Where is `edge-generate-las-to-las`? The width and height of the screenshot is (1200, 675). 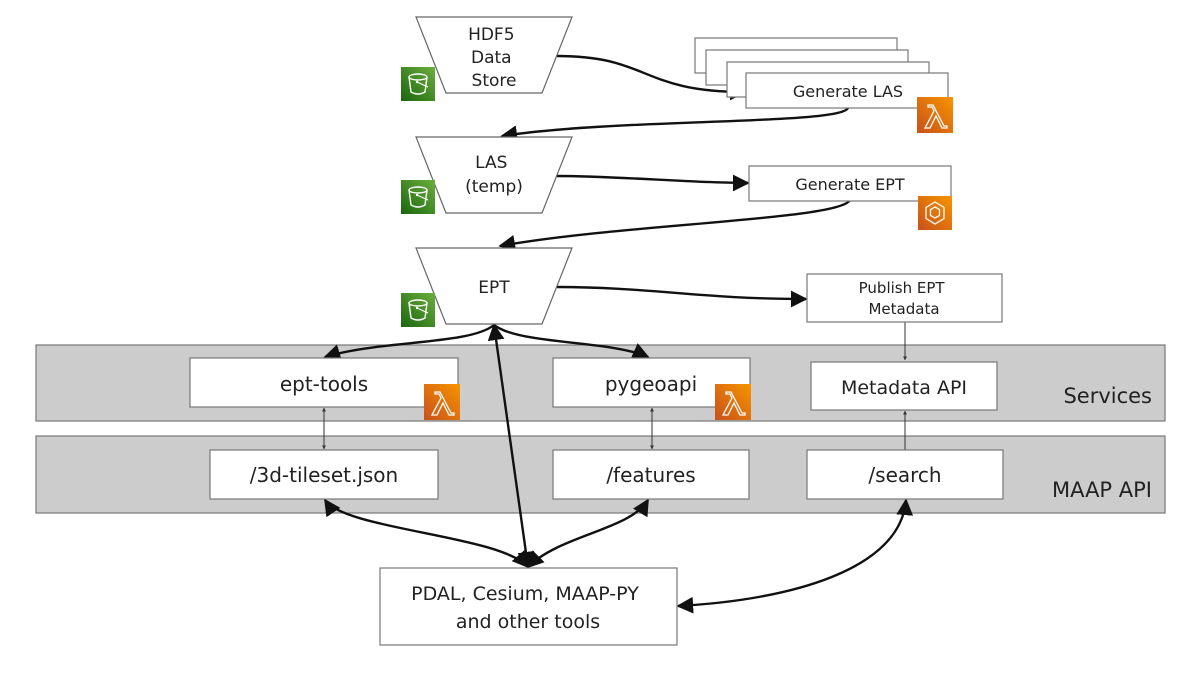 edge-generate-las-to-las is located at coordinates (675, 125).